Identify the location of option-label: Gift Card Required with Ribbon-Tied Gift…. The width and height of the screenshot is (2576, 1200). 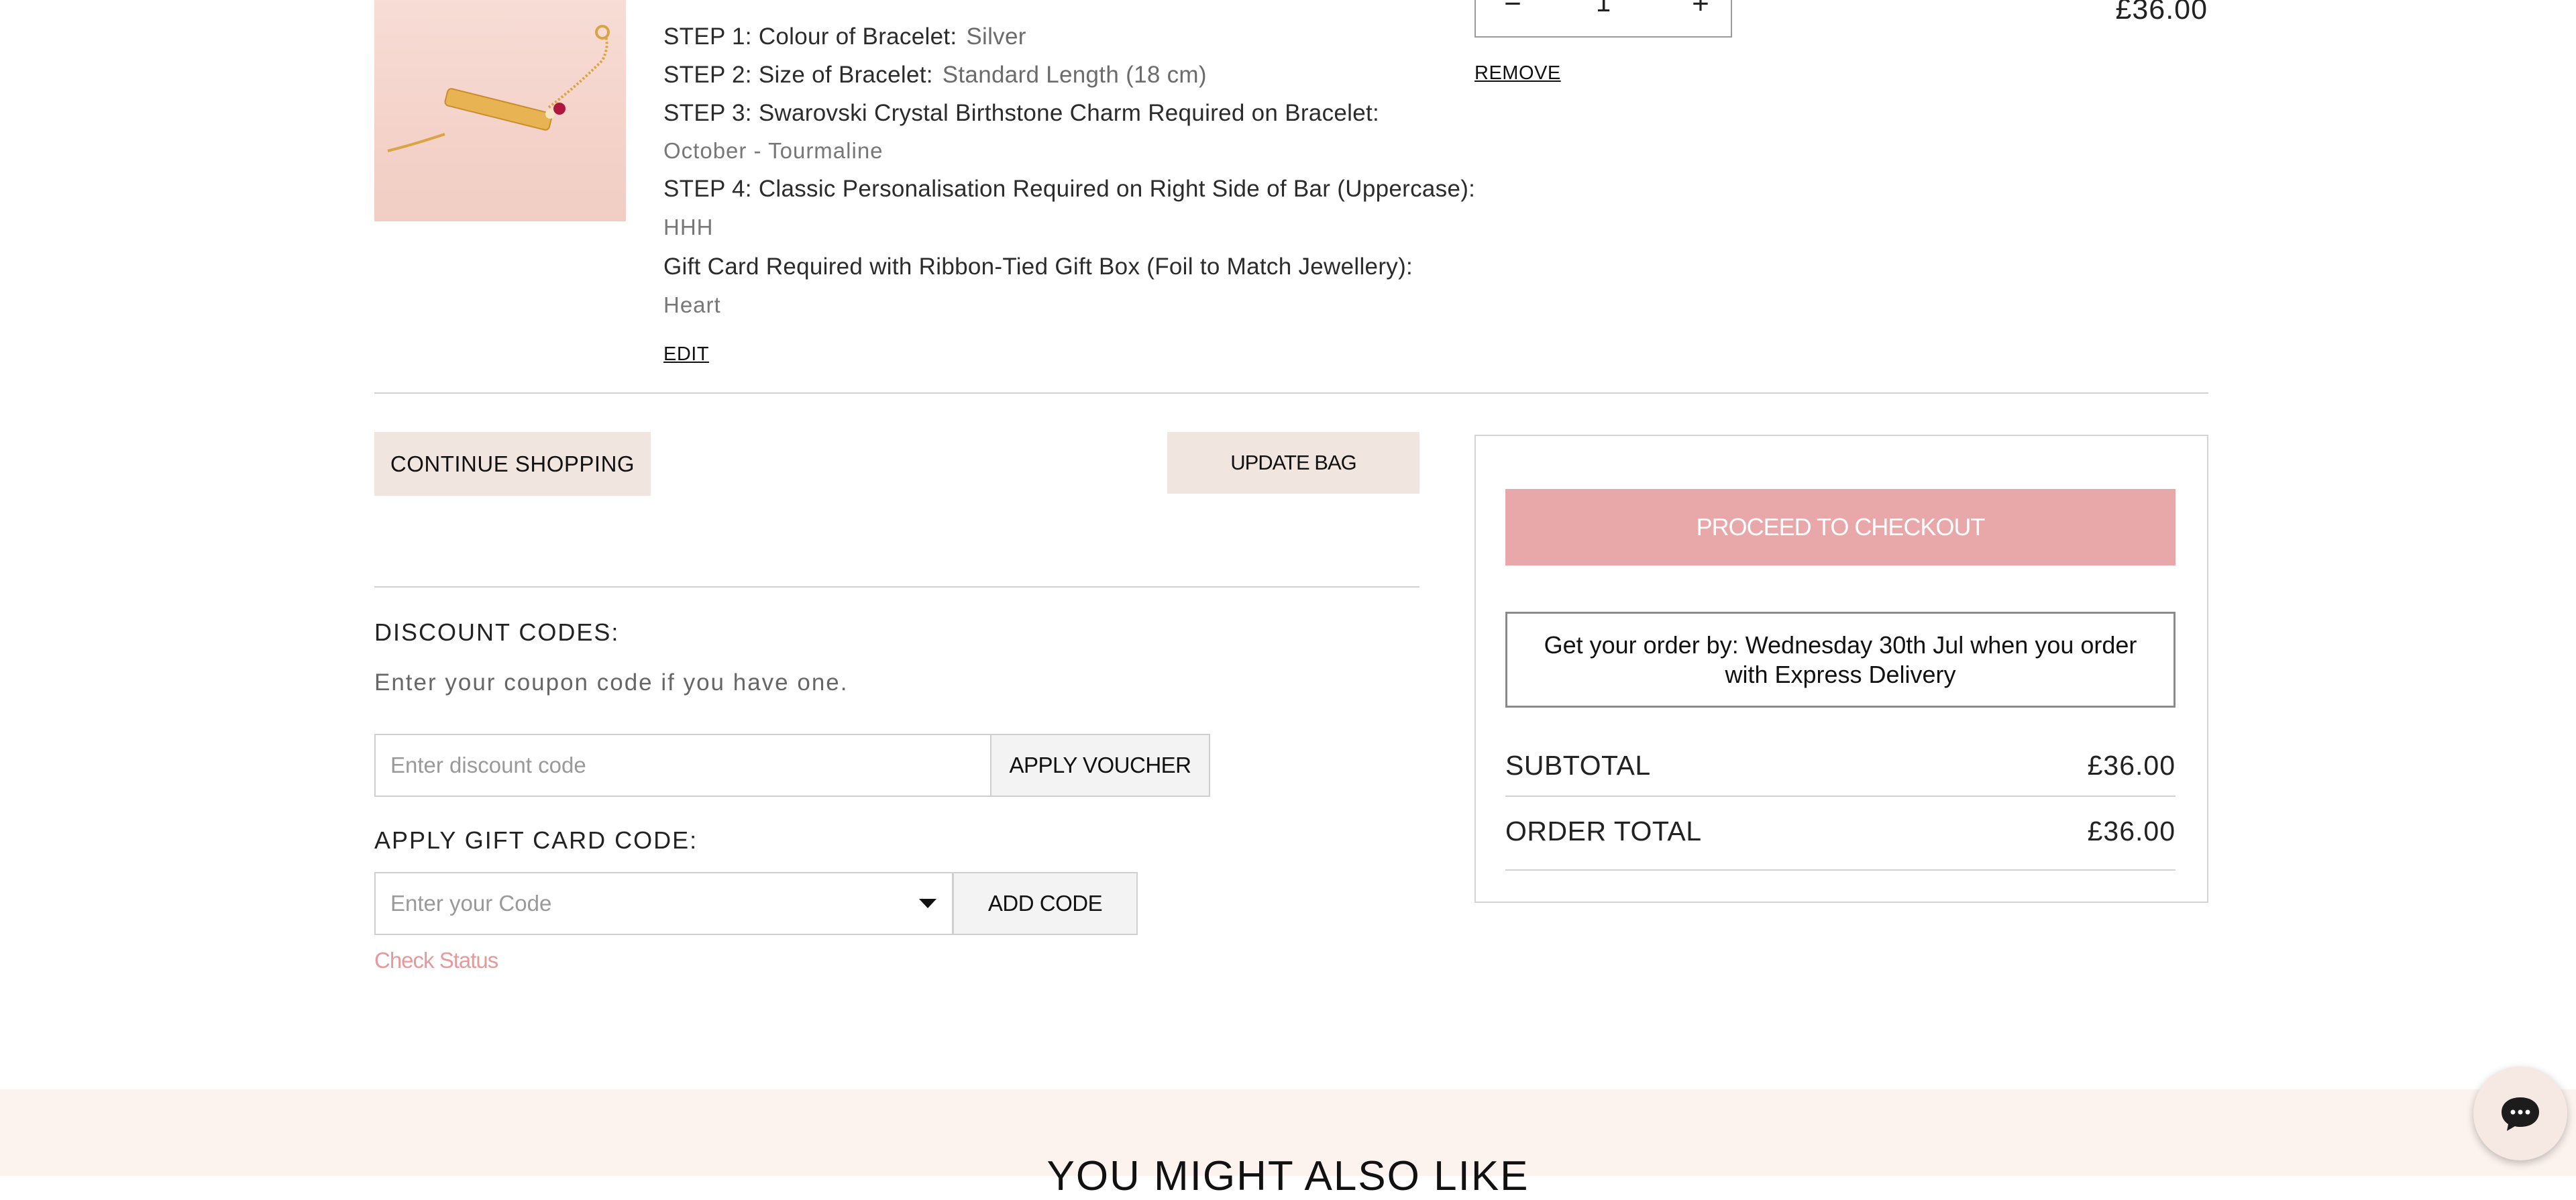
(1038, 267).